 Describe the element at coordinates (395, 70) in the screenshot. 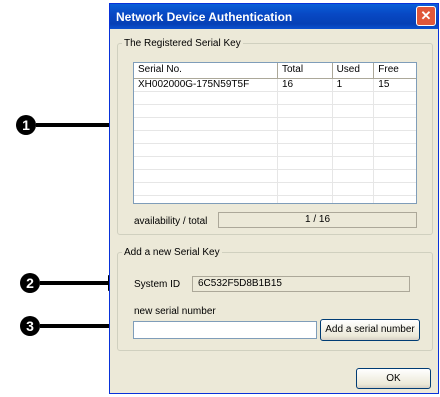

I see `column-header-free: Free` at that location.